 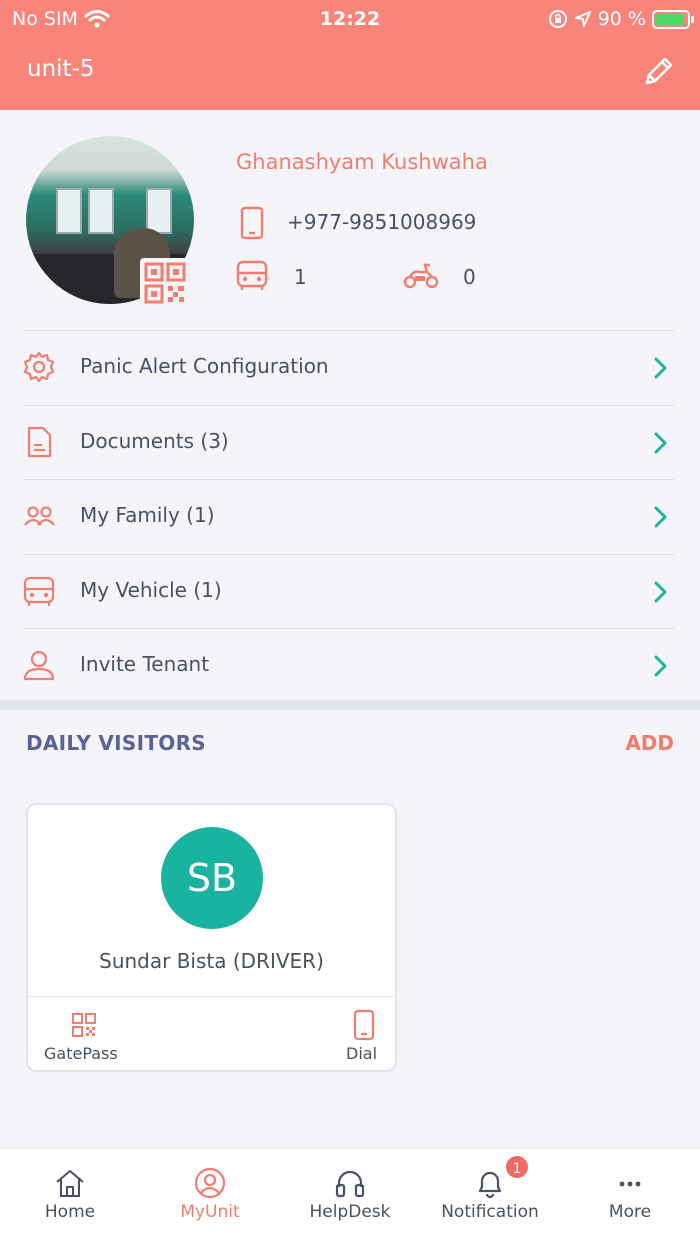 I want to click on user-circle-icon, so click(x=210, y=1183).